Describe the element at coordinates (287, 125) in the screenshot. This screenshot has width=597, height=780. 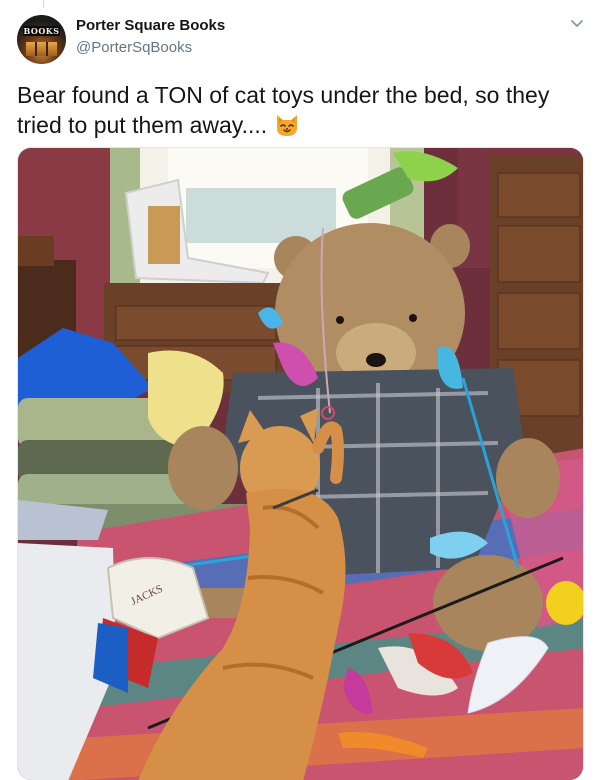
I see `cat-face-emoji-icon` at that location.